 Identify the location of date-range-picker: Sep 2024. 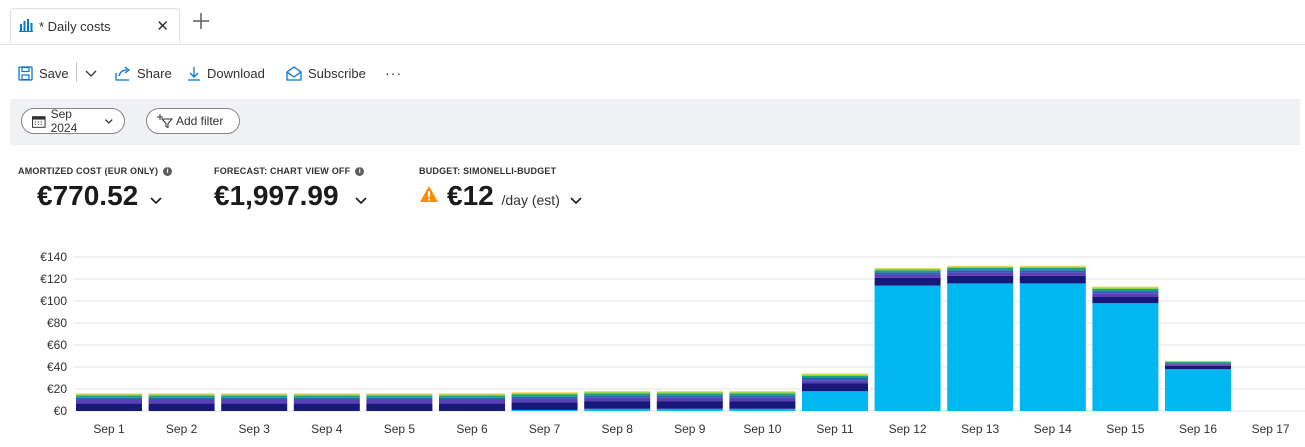
(73, 121).